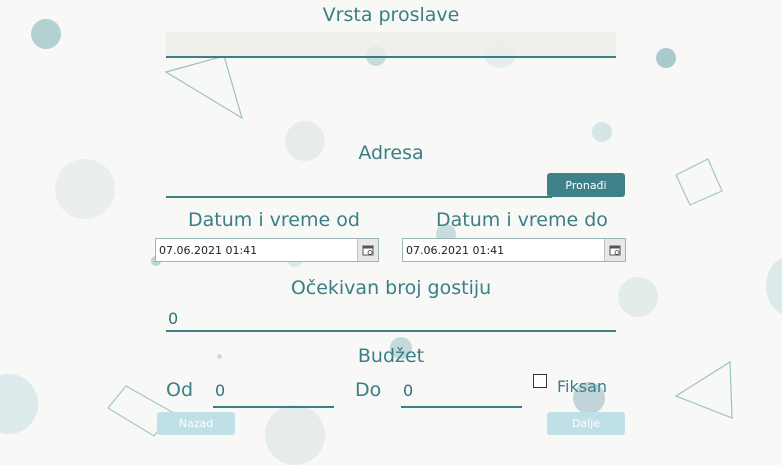 The width and height of the screenshot is (782, 465). Describe the element at coordinates (368, 390) in the screenshot. I see `budget-to-label: Do` at that location.